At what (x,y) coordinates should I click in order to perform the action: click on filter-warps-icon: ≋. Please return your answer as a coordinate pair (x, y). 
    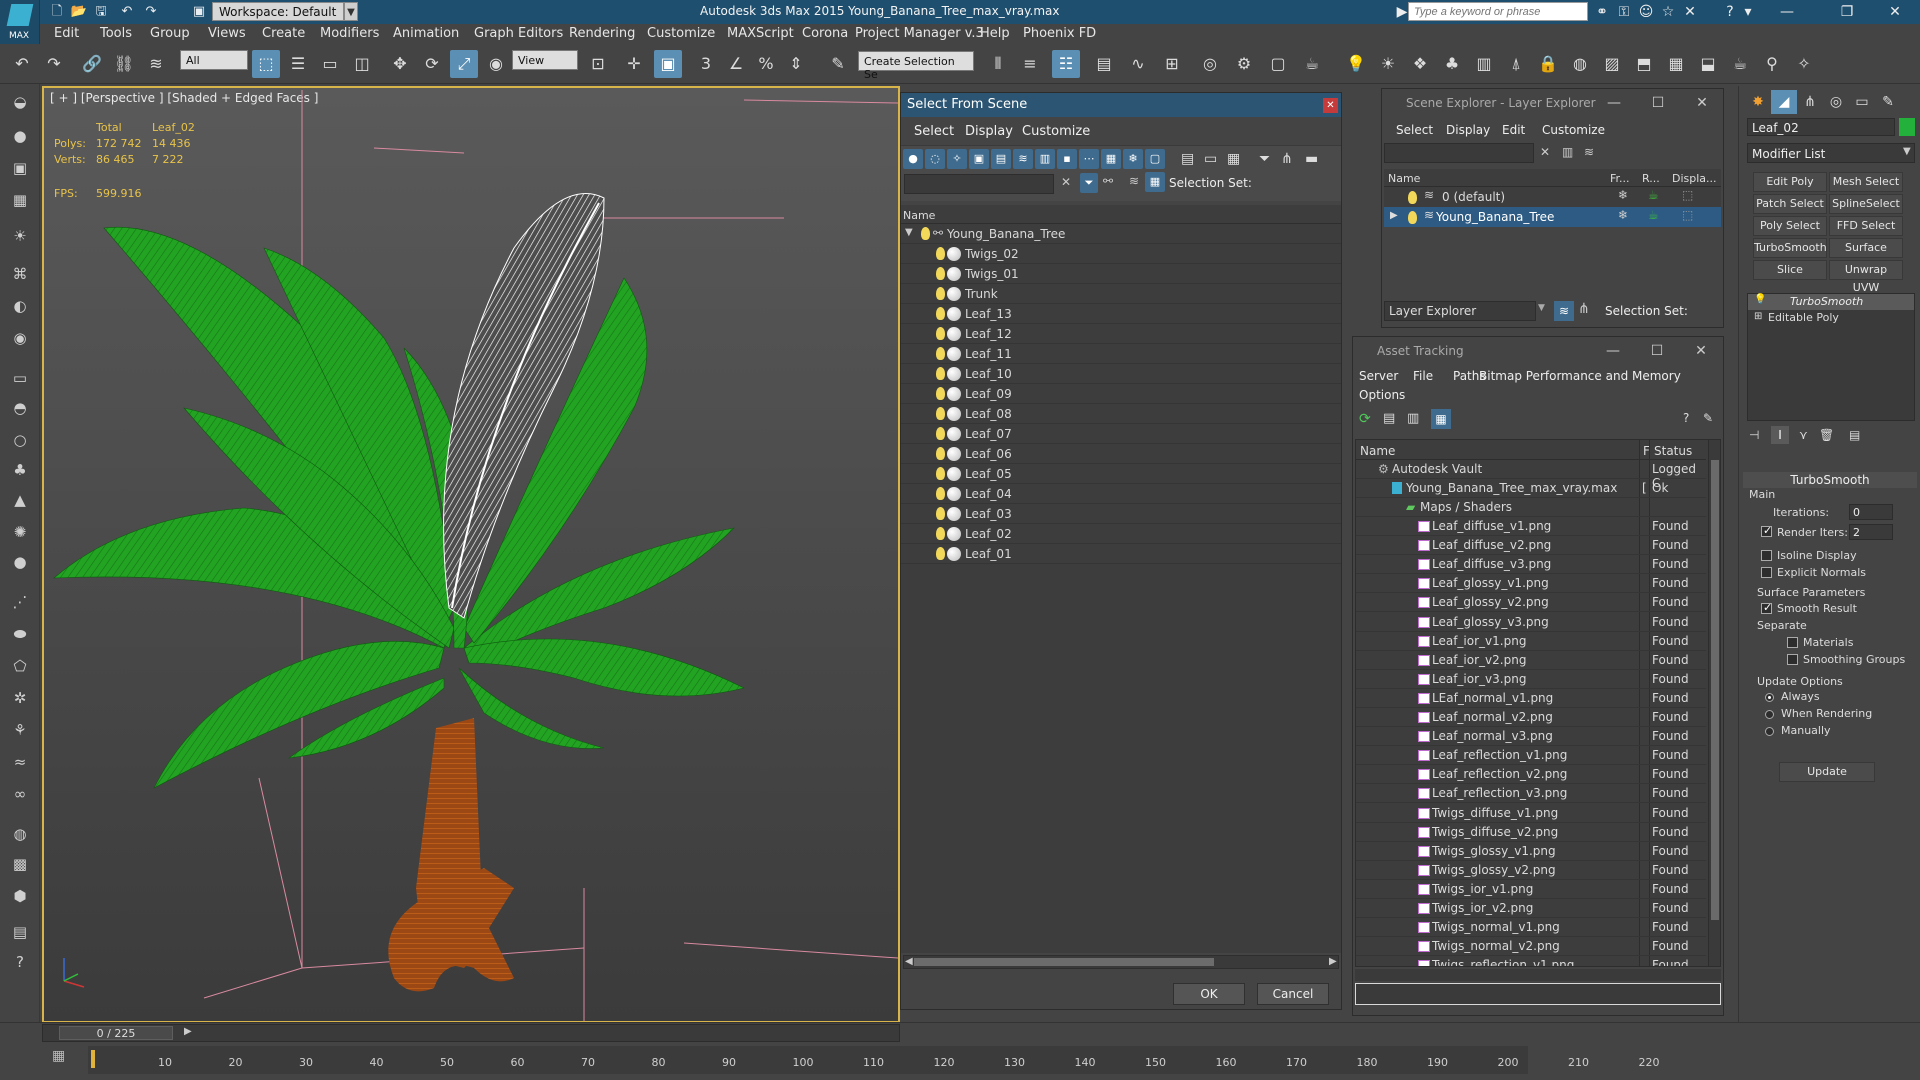
    Looking at the image, I should click on (1023, 159).